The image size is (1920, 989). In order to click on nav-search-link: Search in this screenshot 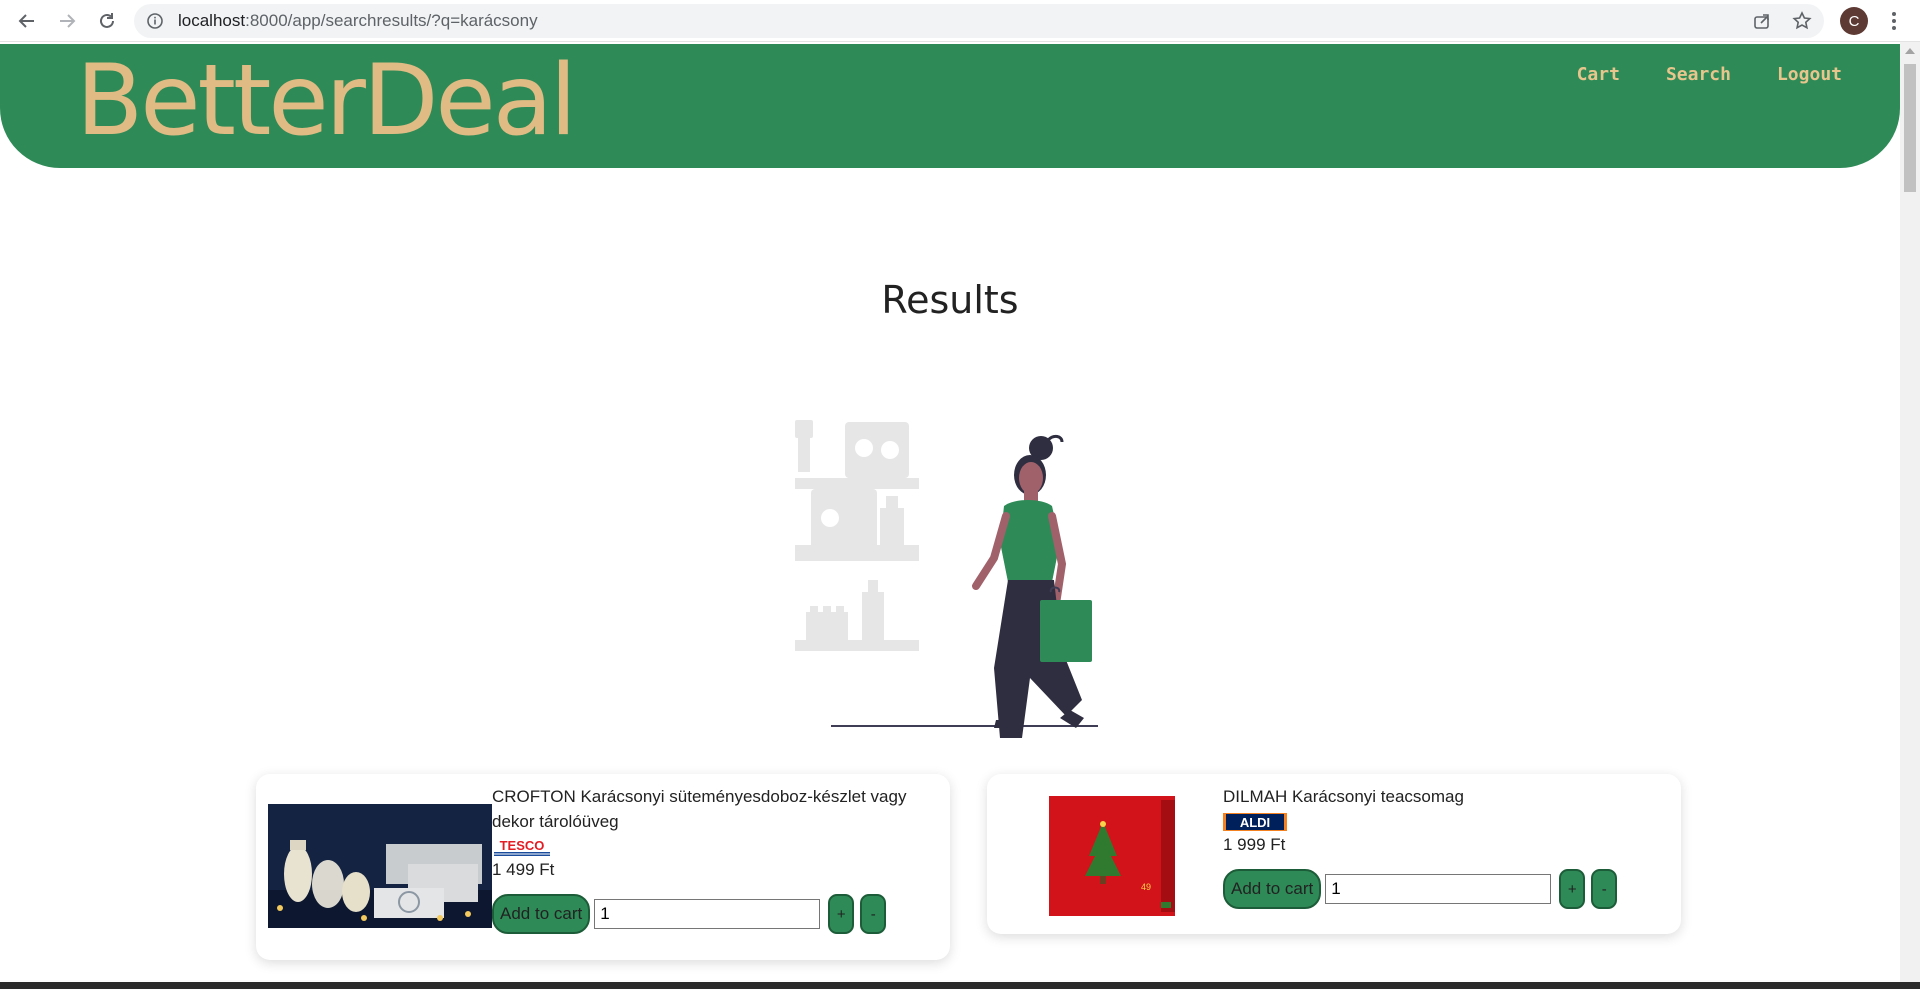, I will do `click(1698, 74)`.